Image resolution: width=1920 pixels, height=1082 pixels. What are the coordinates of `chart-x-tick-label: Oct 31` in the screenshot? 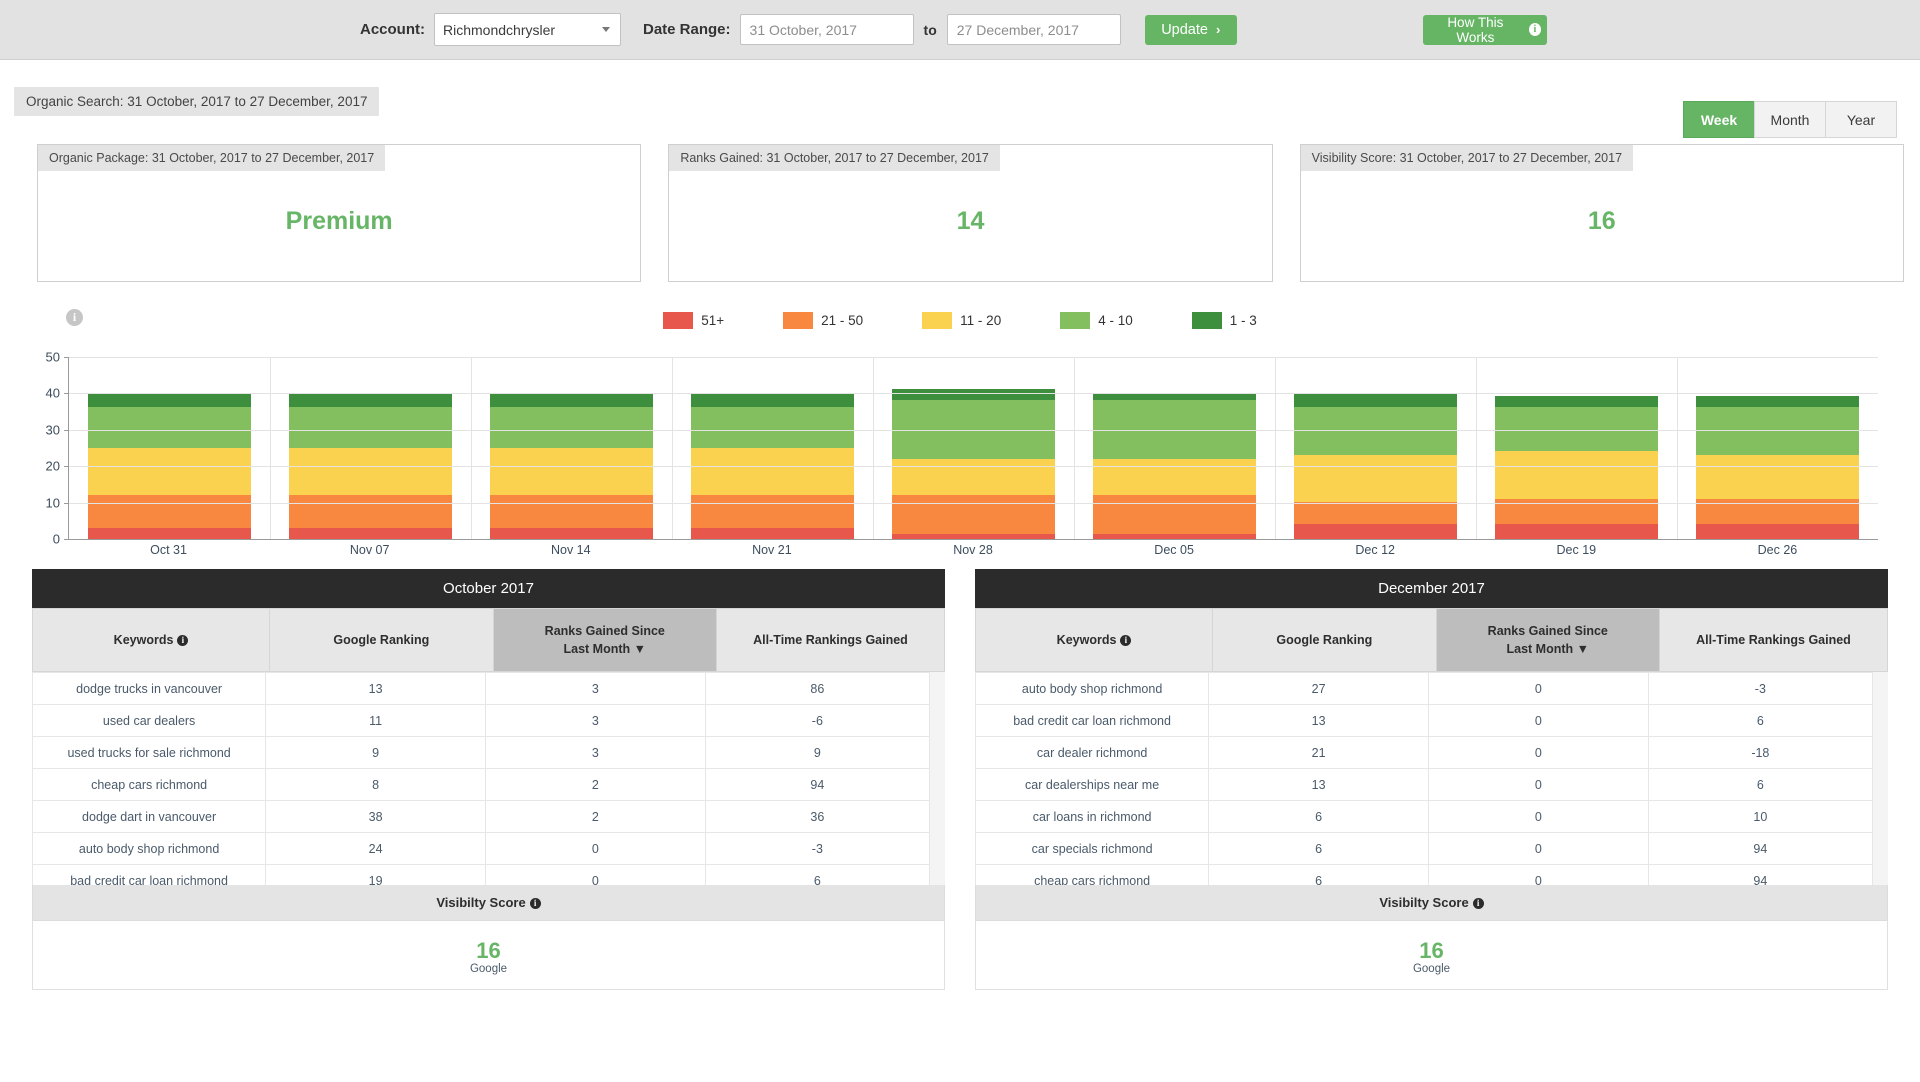 It's located at (168, 550).